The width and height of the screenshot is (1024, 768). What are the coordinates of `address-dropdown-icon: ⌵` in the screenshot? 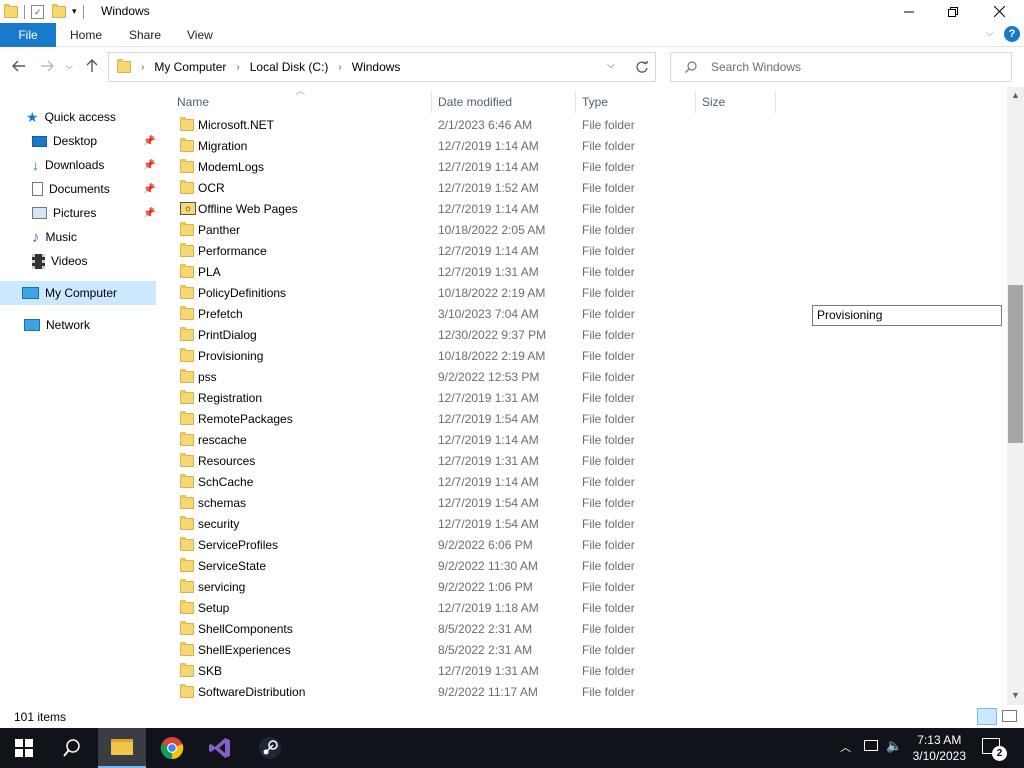 It's located at (611, 65).